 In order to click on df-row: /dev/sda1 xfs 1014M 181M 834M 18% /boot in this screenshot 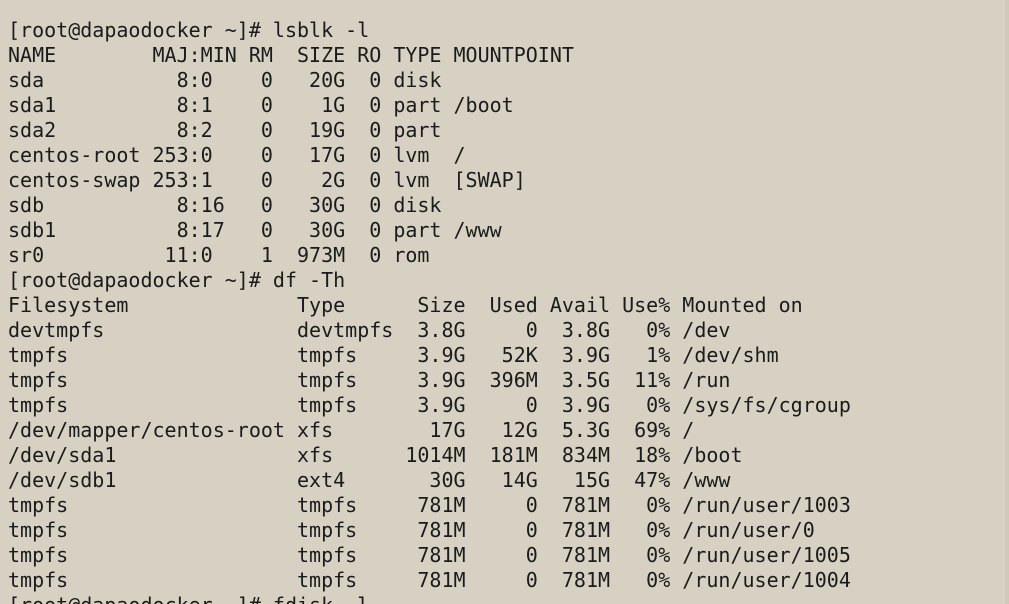, I will do `click(375, 455)`.